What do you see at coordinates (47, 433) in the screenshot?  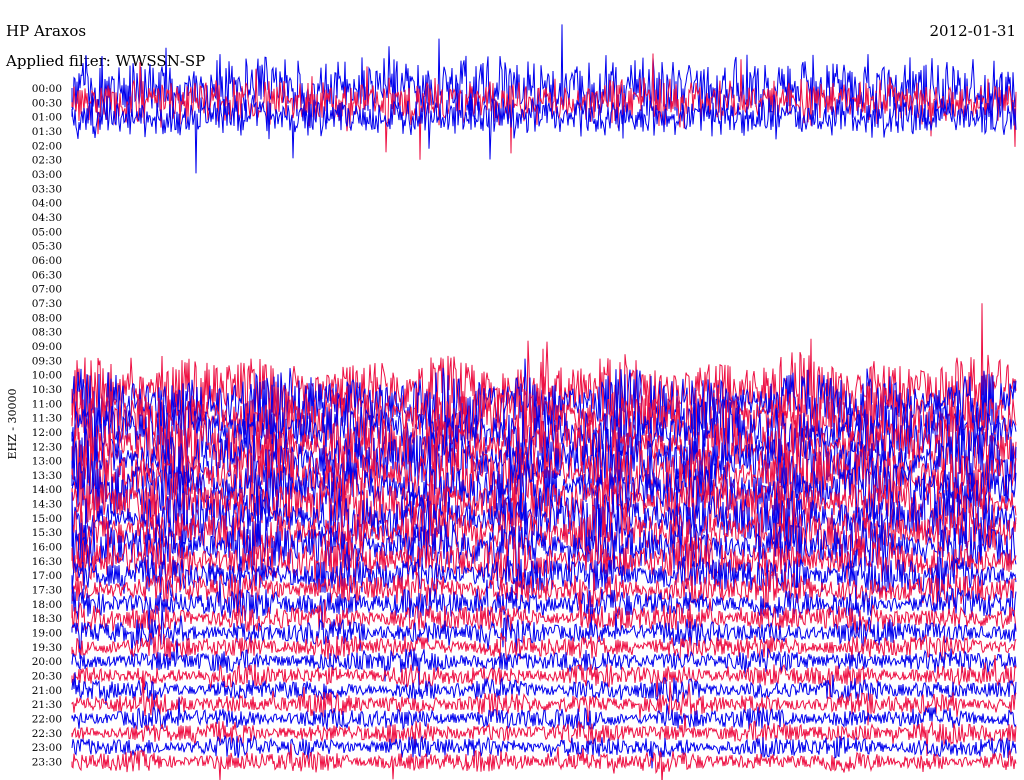 I see `time-tick-label: 12:00` at bounding box center [47, 433].